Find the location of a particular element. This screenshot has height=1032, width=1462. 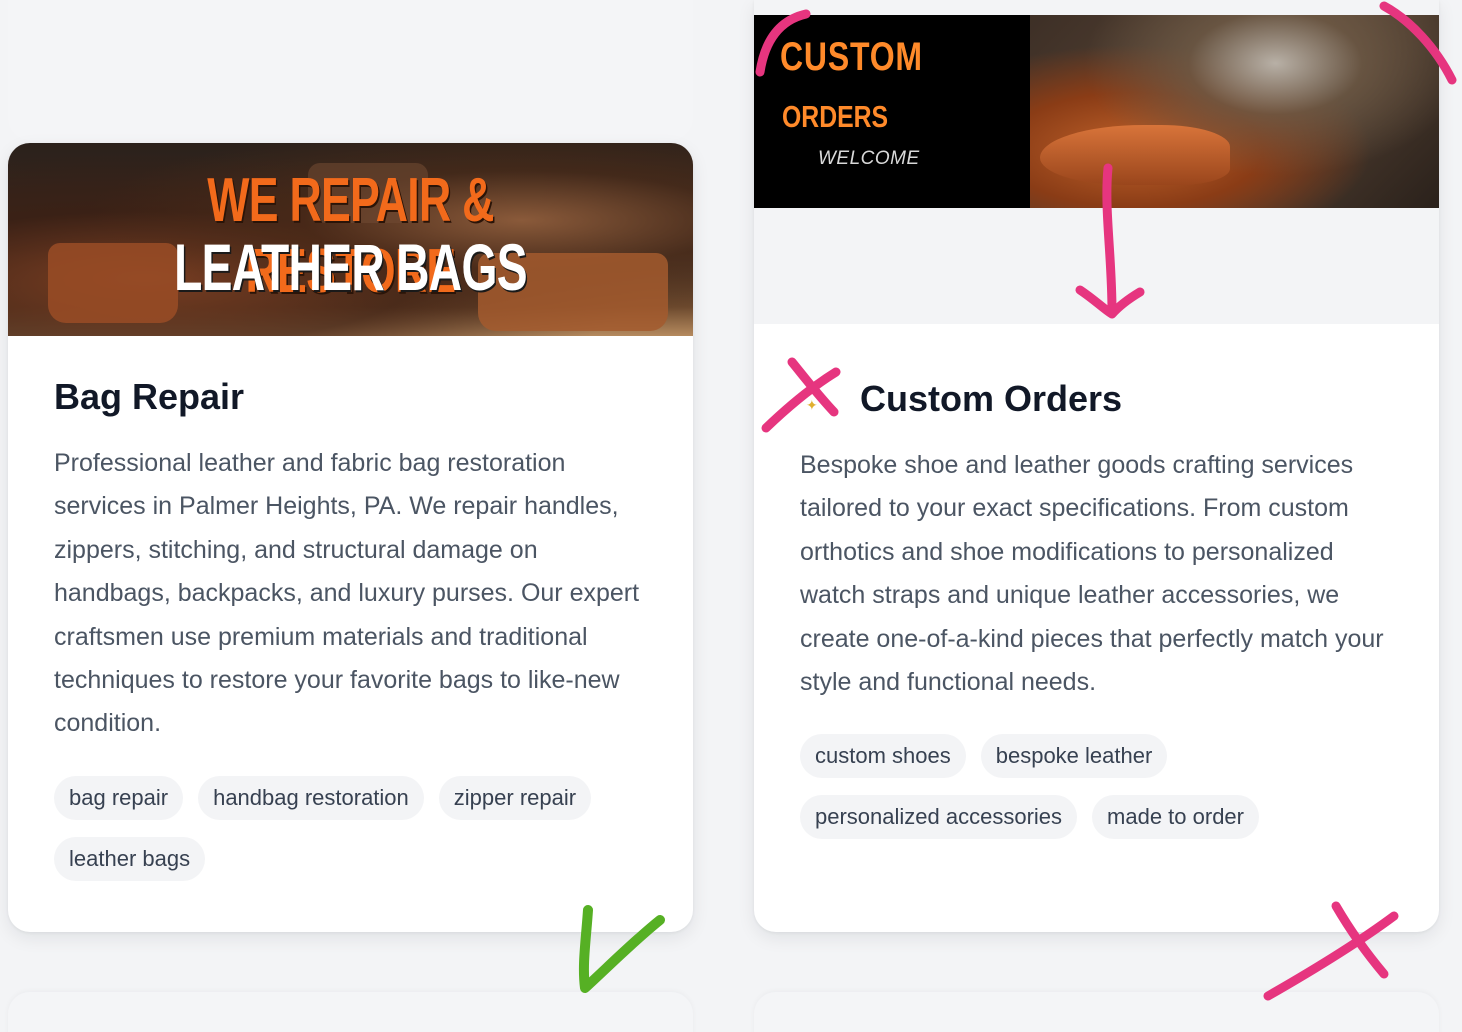

card-title-text: Custom Orders is located at coordinates (991, 398).